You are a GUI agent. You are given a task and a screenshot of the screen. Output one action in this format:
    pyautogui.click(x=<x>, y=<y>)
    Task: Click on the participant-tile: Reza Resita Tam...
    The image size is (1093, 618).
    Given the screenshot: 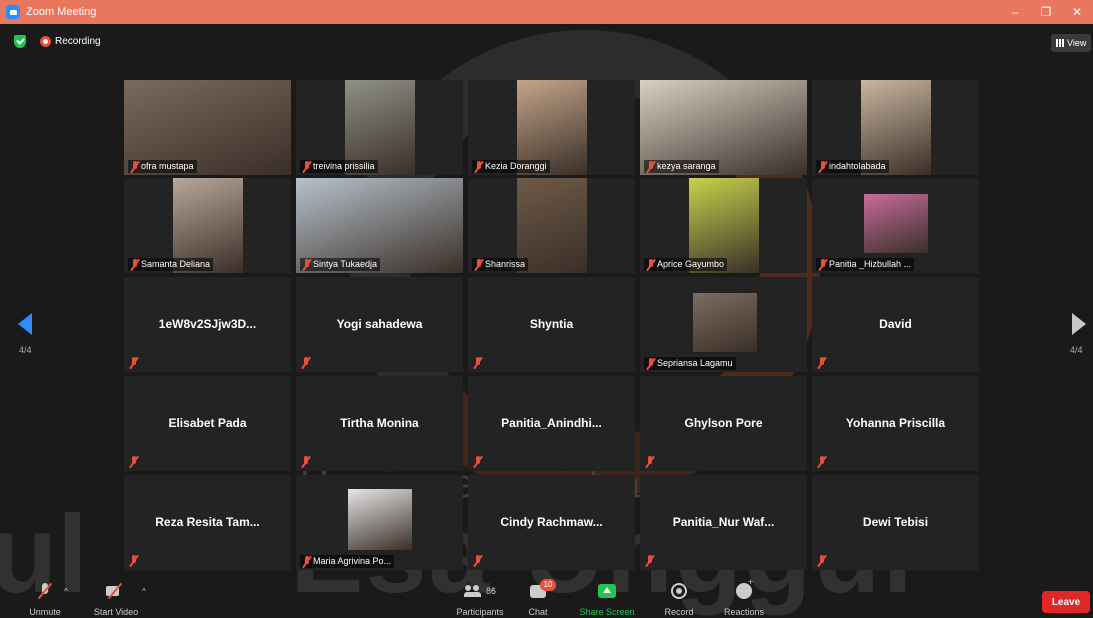 What is the action you would take?
    pyautogui.click(x=207, y=522)
    